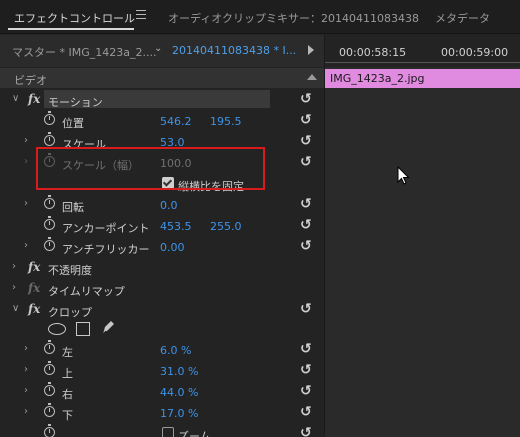 The width and height of the screenshot is (520, 437). What do you see at coordinates (71, 29) in the screenshot?
I see `active-tab-underline` at bounding box center [71, 29].